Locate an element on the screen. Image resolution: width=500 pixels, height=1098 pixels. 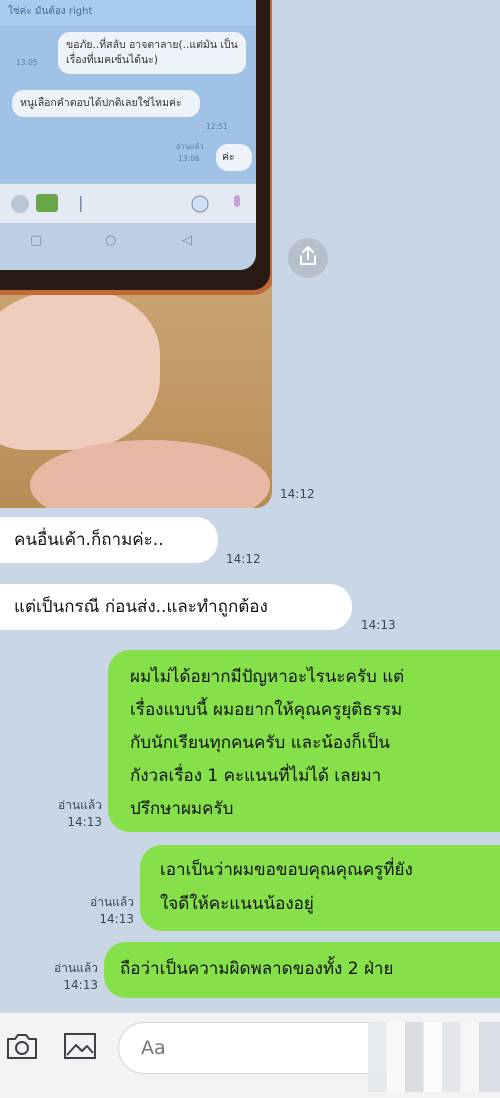
message-incoming-2: แต่เป็นกรณี ก่อนส่ง..และทำถูกต้อง is located at coordinates (176, 607).